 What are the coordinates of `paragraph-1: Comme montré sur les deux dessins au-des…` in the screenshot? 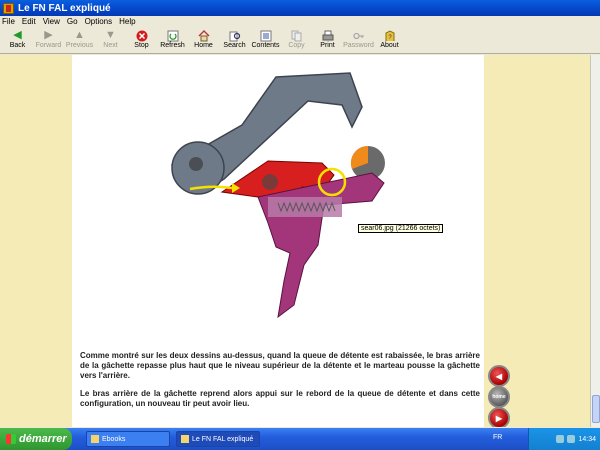 It's located at (280, 365).